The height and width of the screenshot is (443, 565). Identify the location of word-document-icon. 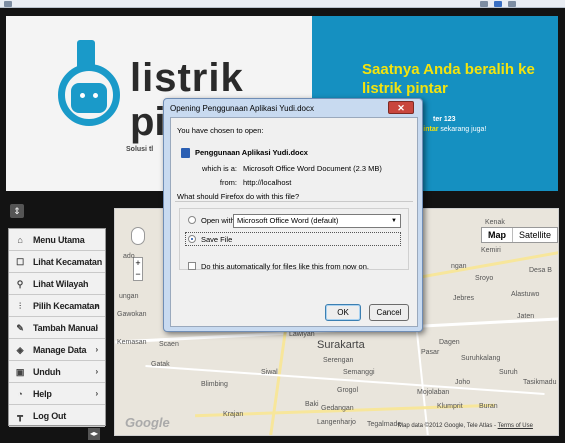
(185, 153).